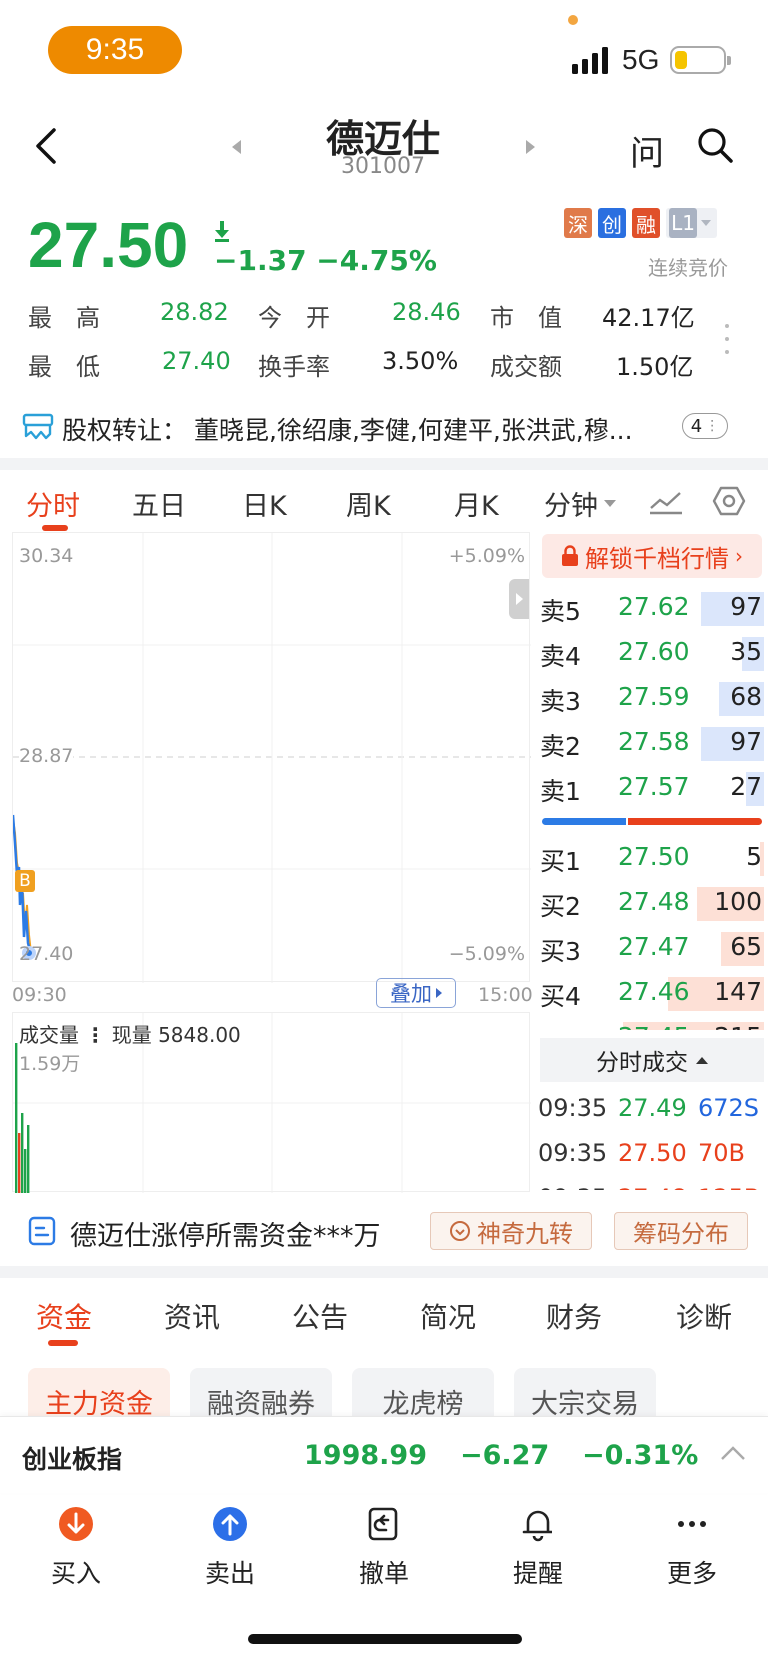 This screenshot has width=768, height=1663. I want to click on trade-price: 27.50, so click(652, 1153).